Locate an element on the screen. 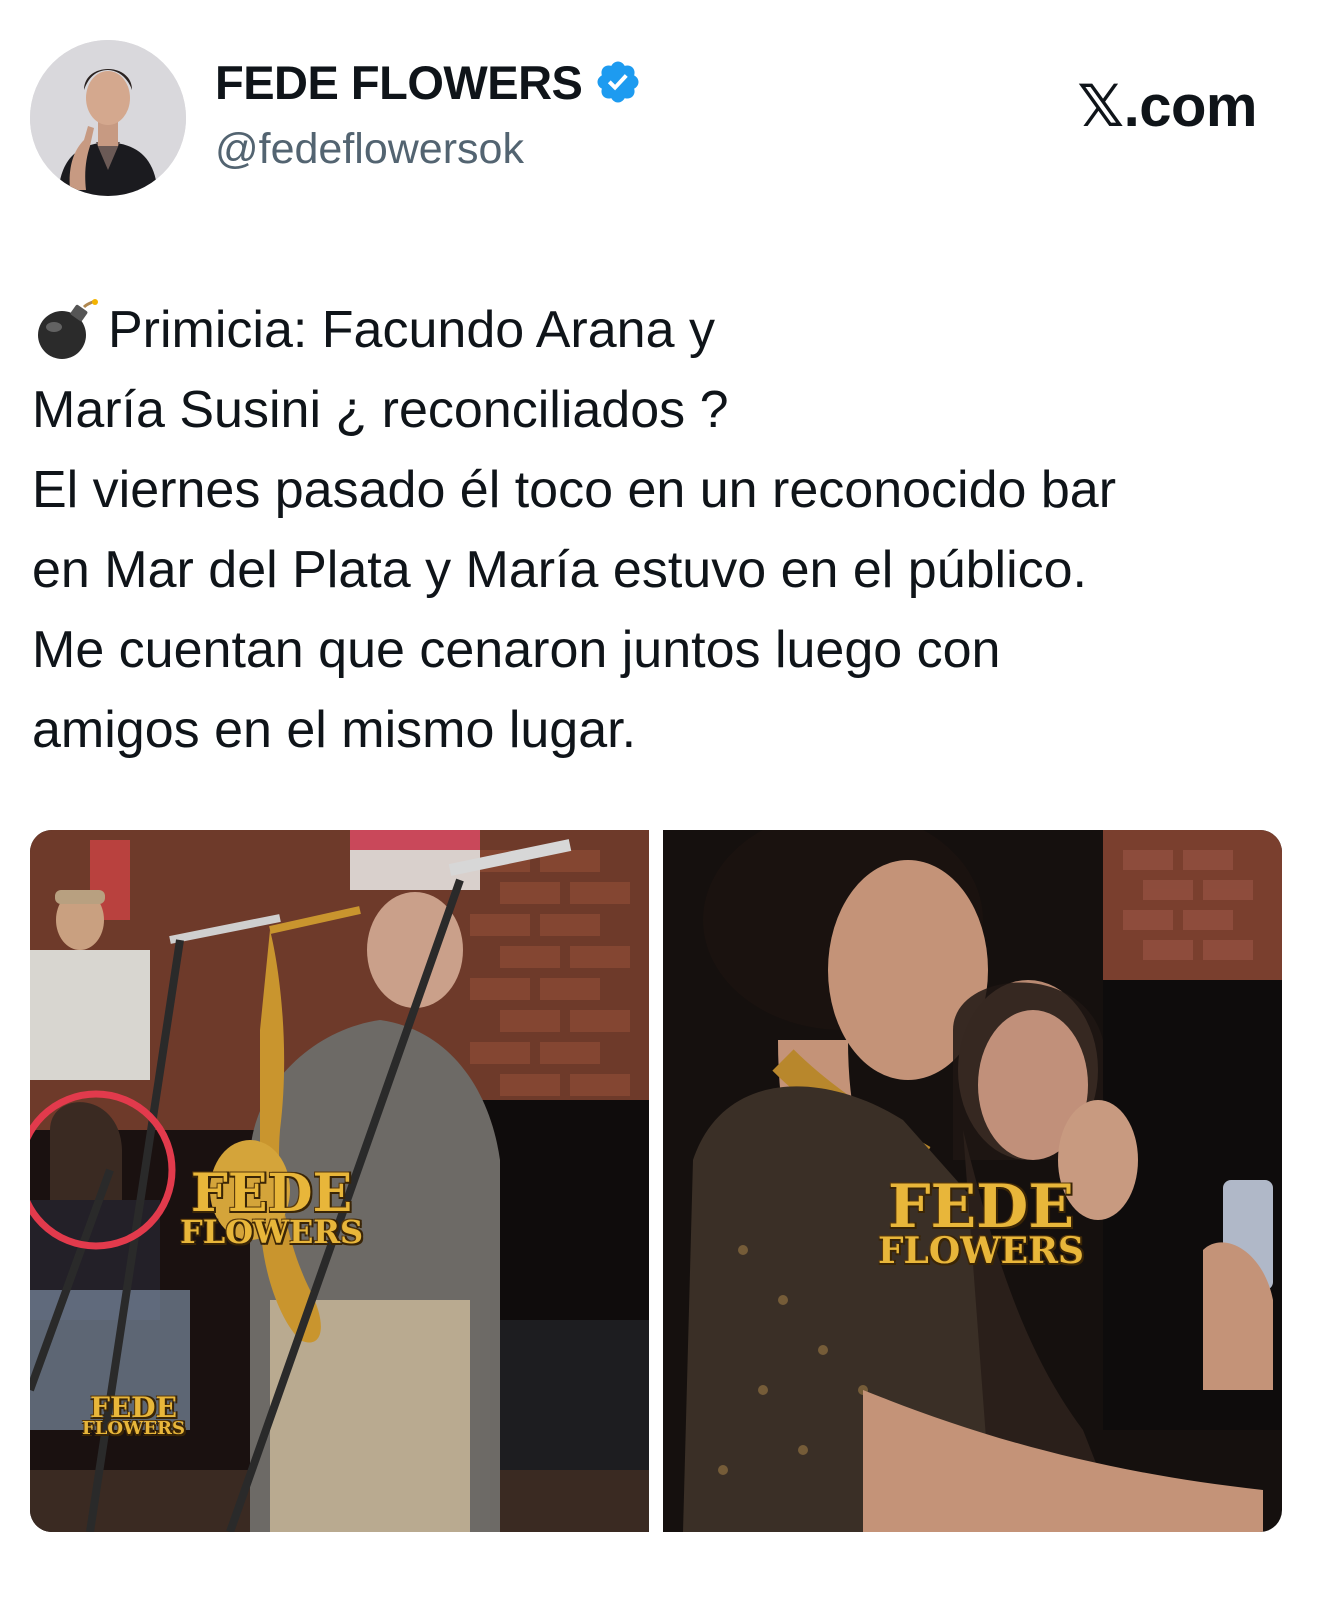  verified-badge-icon is located at coordinates (618, 82).